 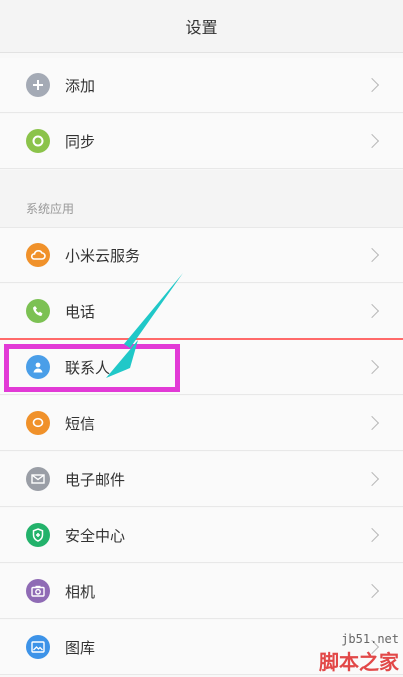 What do you see at coordinates (370, 639) in the screenshot?
I see `watermark-site: jb51.net` at bounding box center [370, 639].